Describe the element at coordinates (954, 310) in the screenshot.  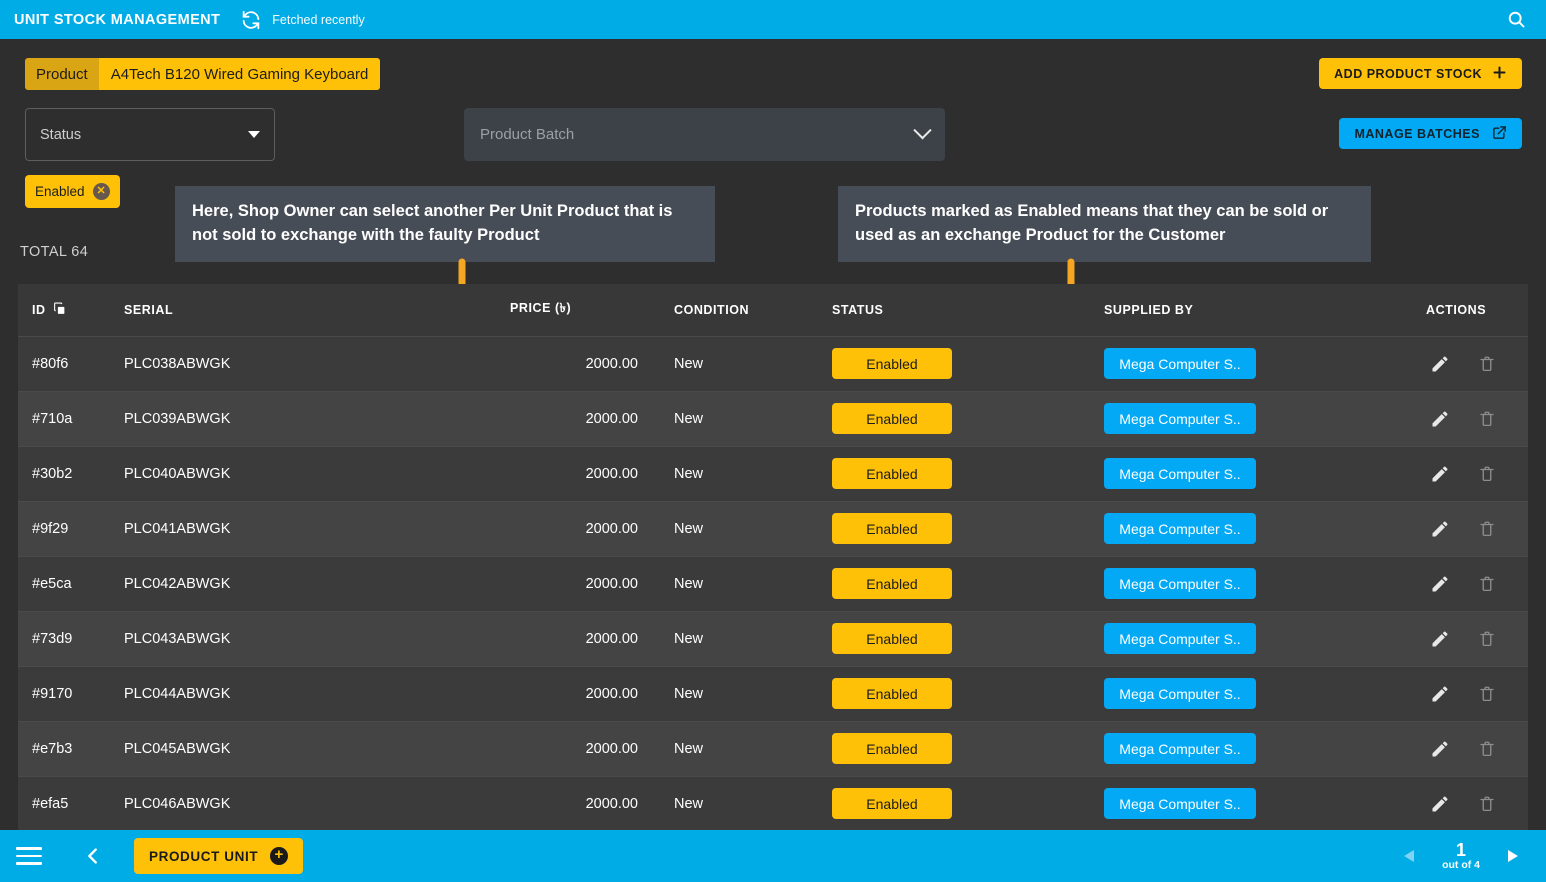
I see `column-header-status: STATUS` at that location.